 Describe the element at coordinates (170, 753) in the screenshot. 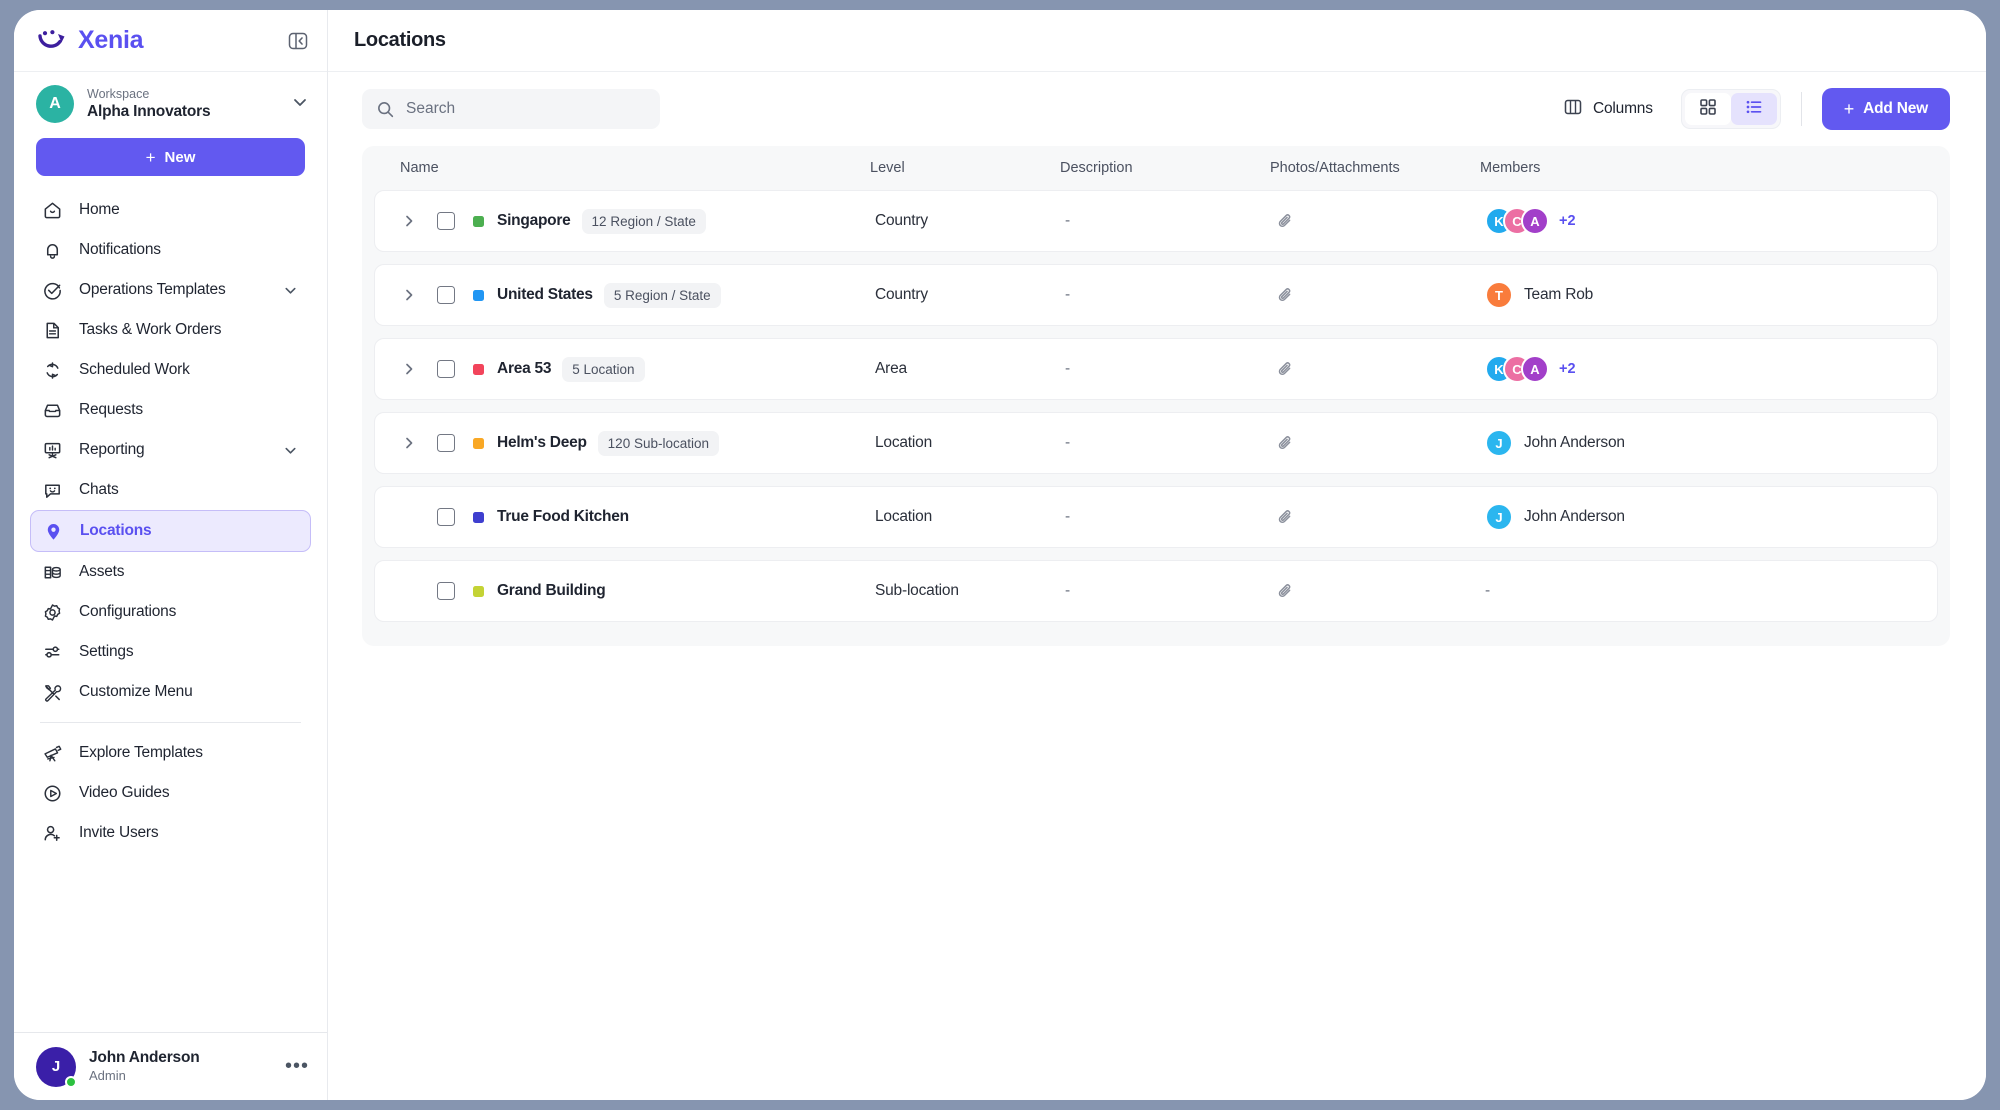

I see `sidebar-item-explore-templates: Explore Templates` at that location.